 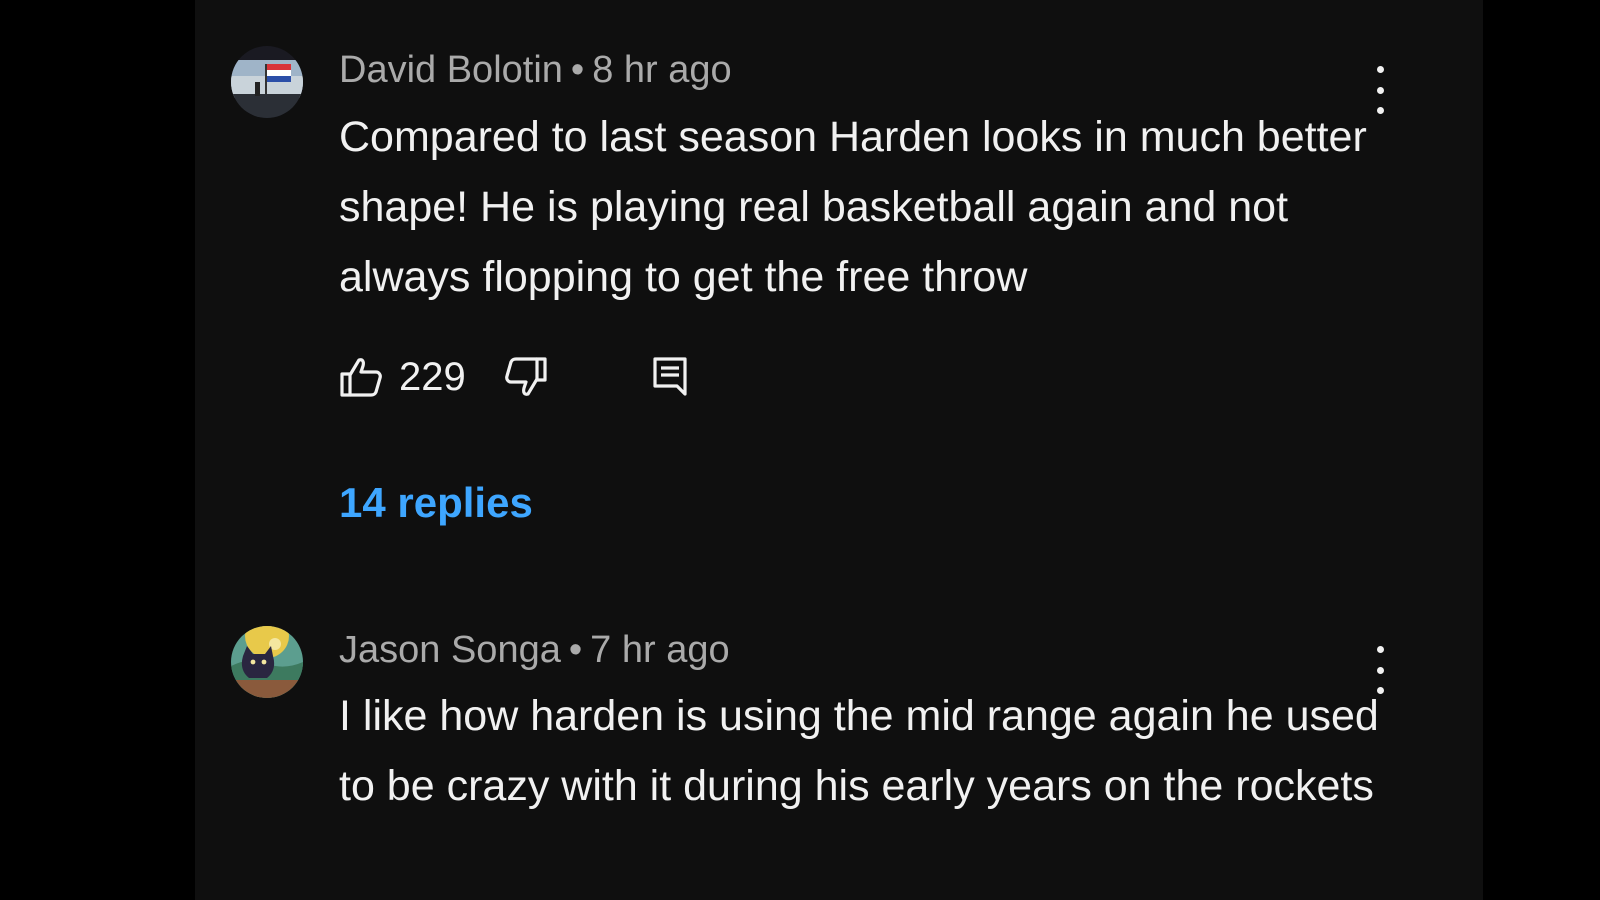 What do you see at coordinates (660, 650) in the screenshot?
I see `comment-time: 7 hr ago` at bounding box center [660, 650].